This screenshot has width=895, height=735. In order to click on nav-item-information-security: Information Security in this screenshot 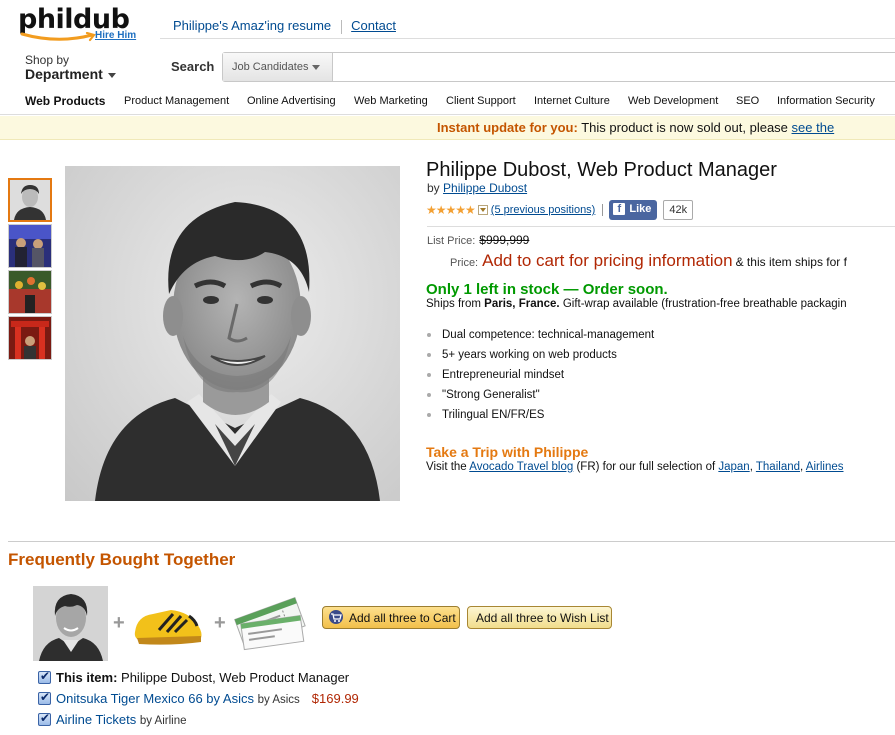, I will do `click(826, 101)`.